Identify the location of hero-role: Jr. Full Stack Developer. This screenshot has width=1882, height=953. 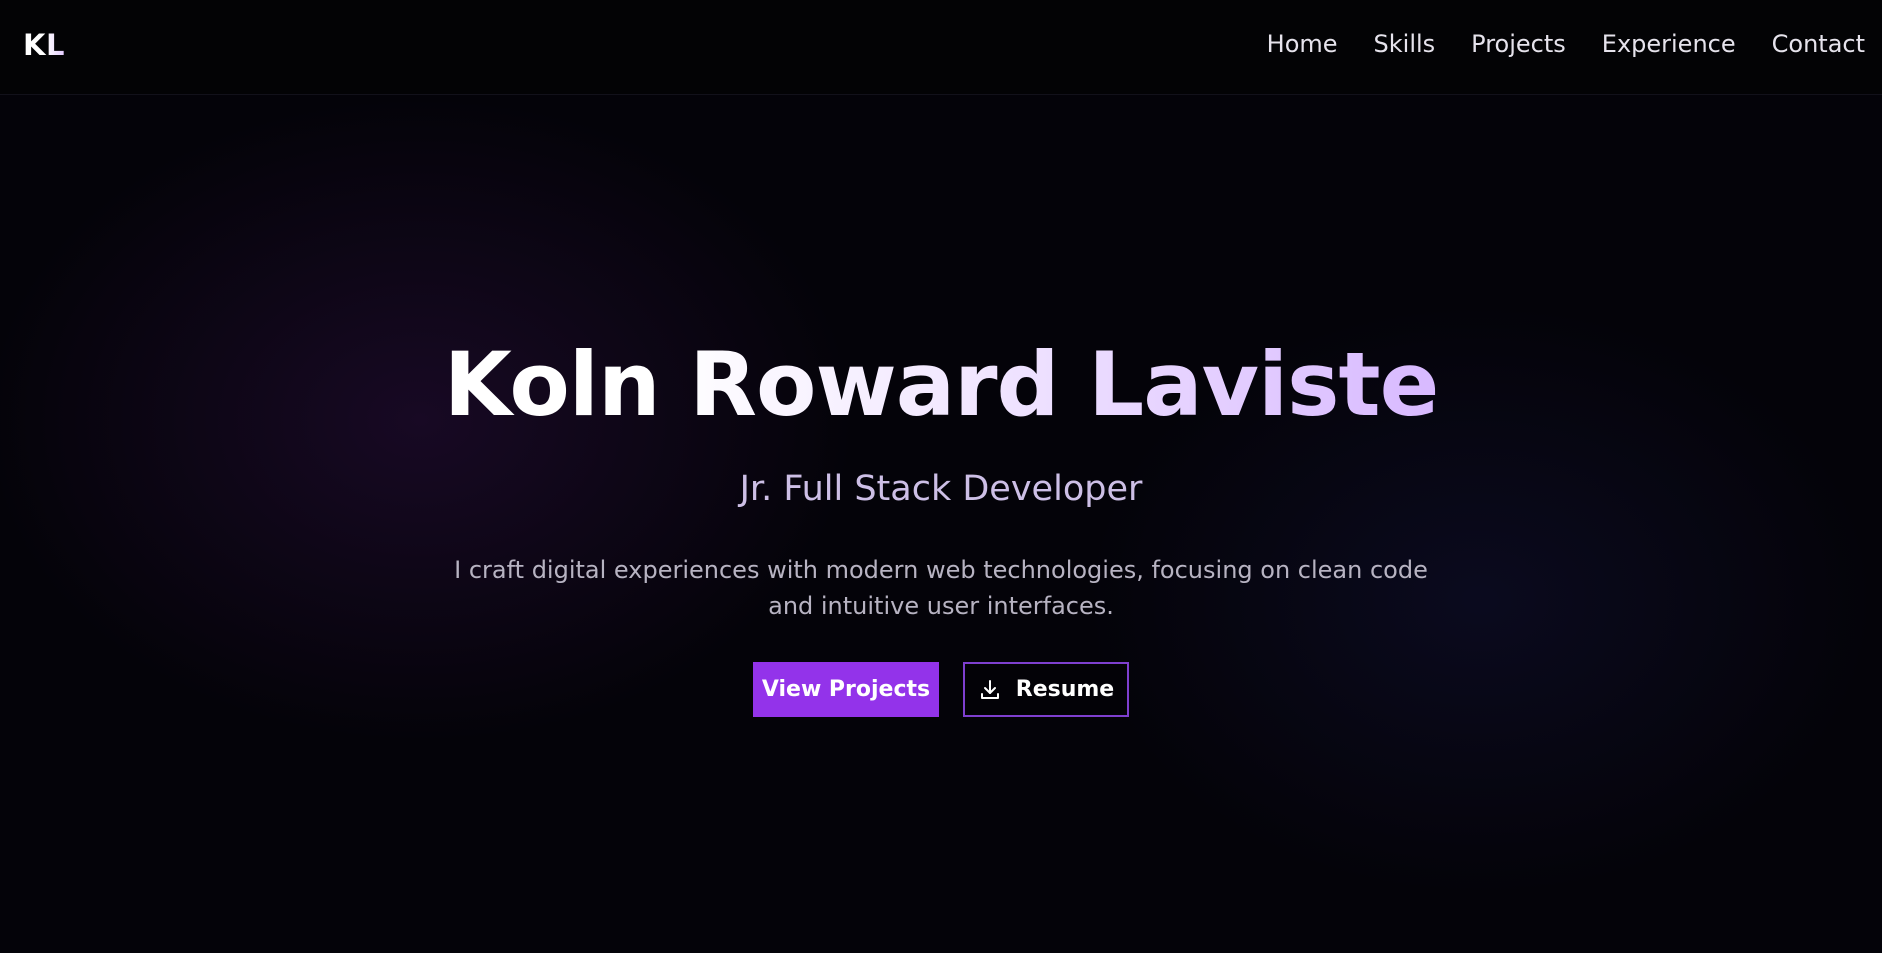
(941, 489).